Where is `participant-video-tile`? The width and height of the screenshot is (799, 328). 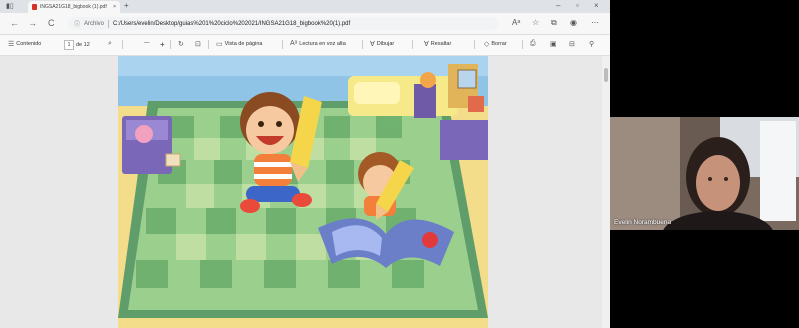
participant-video-tile is located at coordinates (704, 173).